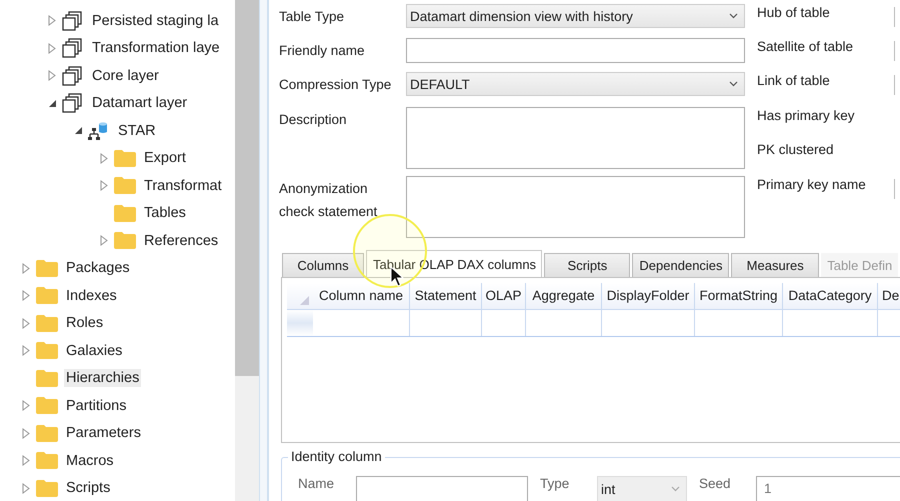  Describe the element at coordinates (442, 488) in the screenshot. I see `name-field` at that location.